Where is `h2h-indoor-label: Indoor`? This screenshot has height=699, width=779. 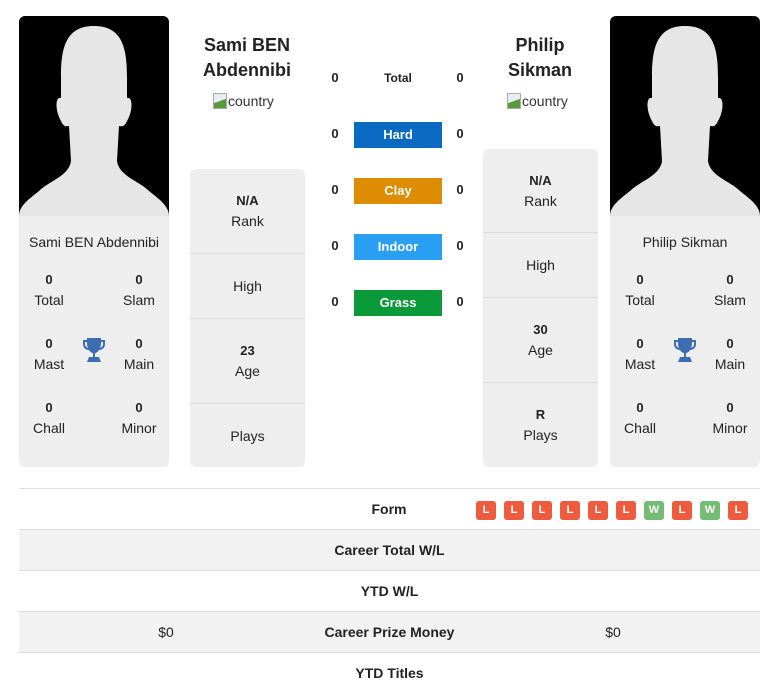
h2h-indoor-label: Indoor is located at coordinates (398, 247).